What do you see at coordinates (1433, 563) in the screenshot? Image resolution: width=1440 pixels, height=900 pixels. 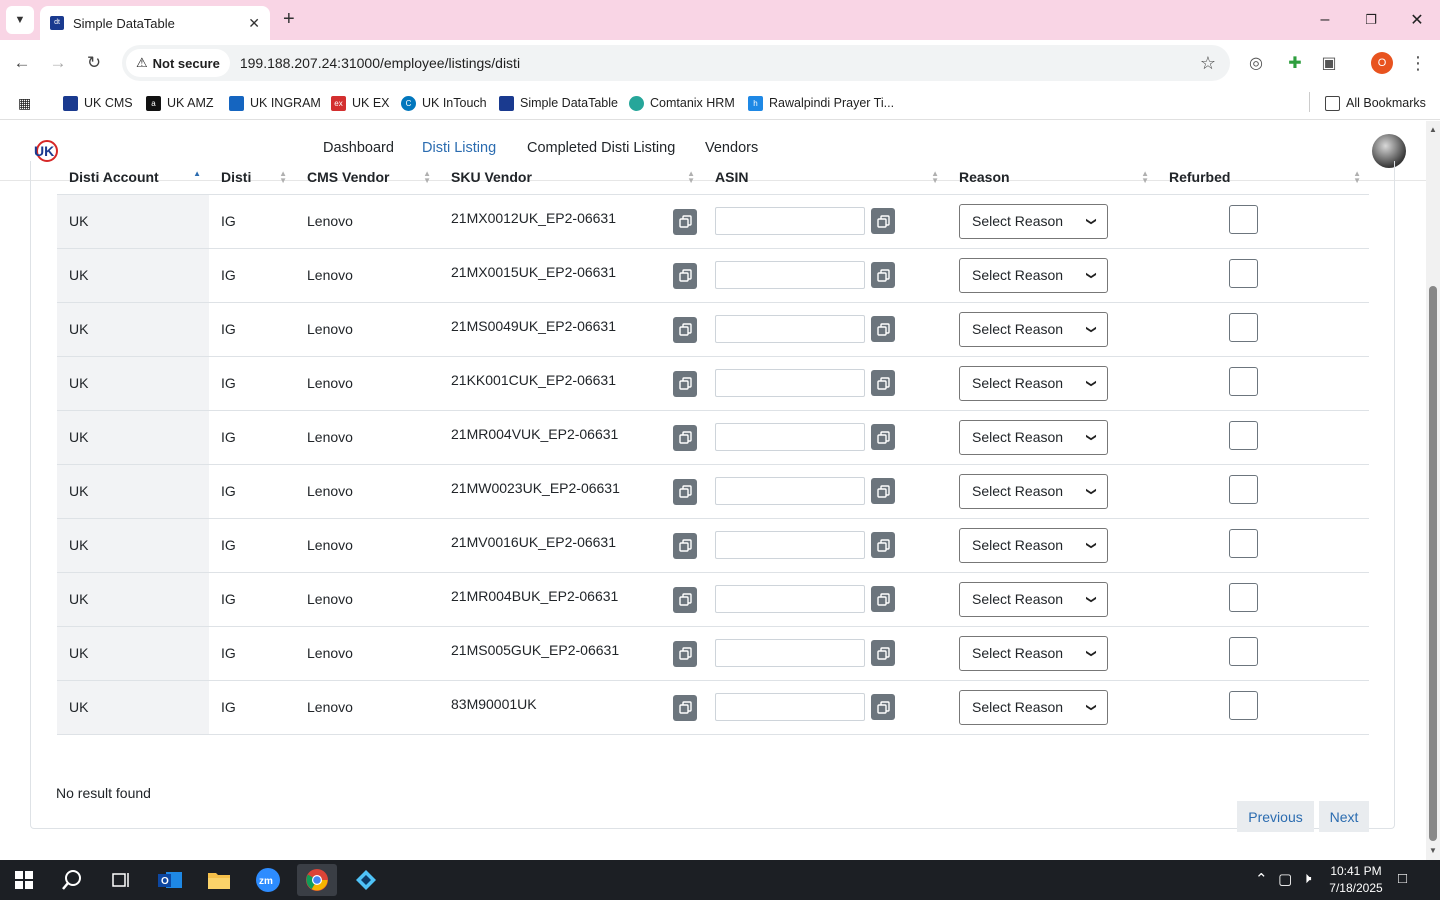 I see `scroll-thumb` at bounding box center [1433, 563].